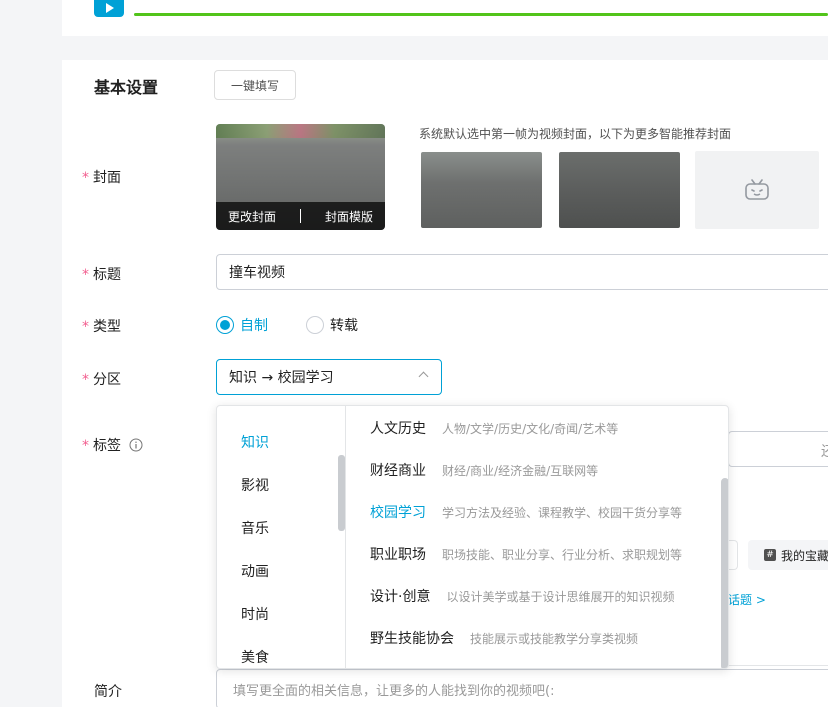 The height and width of the screenshot is (707, 828). What do you see at coordinates (126, 87) in the screenshot?
I see `section-title: 基本设置` at bounding box center [126, 87].